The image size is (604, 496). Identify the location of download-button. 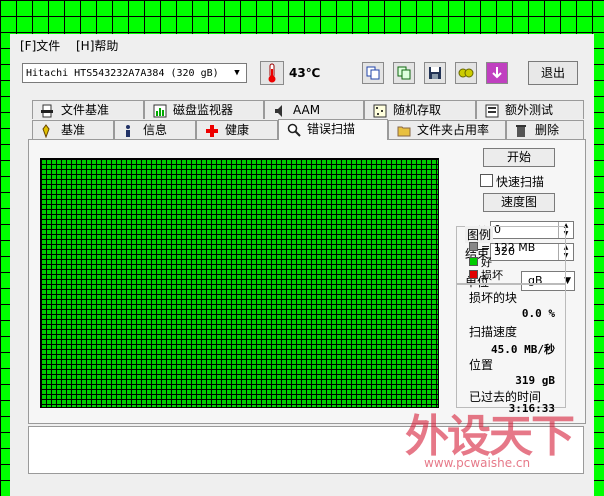
(497, 73).